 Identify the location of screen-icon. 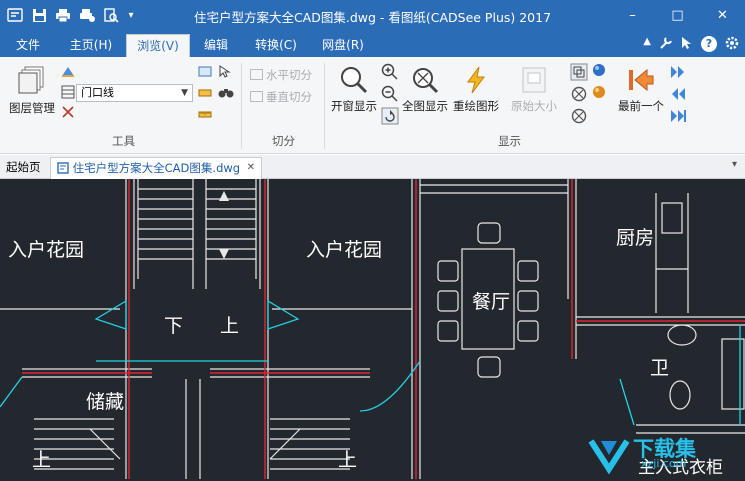
(205, 72).